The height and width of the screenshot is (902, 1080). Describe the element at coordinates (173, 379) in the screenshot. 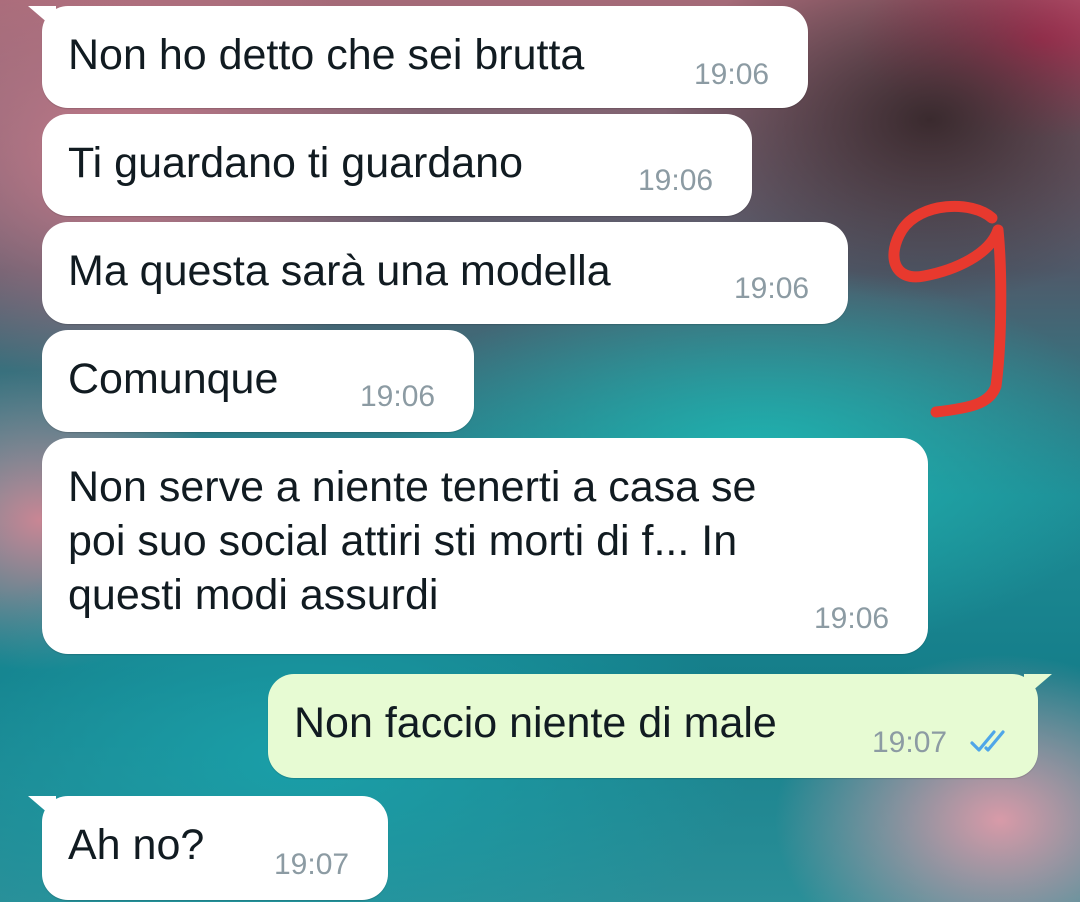

I see `message-text: Comunque` at that location.